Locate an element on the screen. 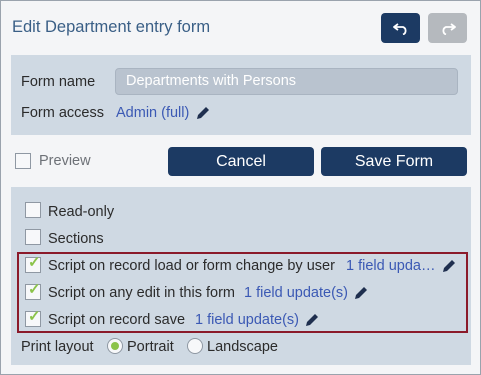  form-access-label: Form access is located at coordinates (62, 113).